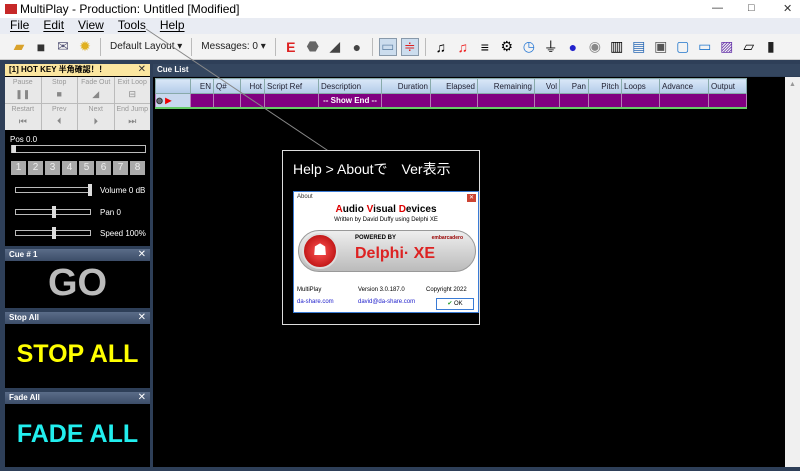  Describe the element at coordinates (395, 253) in the screenshot. I see `delphi-xe-text: Delphi· XE` at that location.